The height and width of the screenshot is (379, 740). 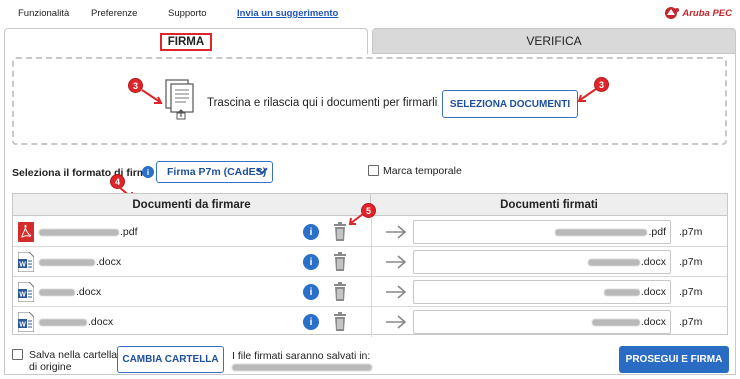 I want to click on save-location-info: I file firmati saranno salvati in:, so click(x=301, y=356).